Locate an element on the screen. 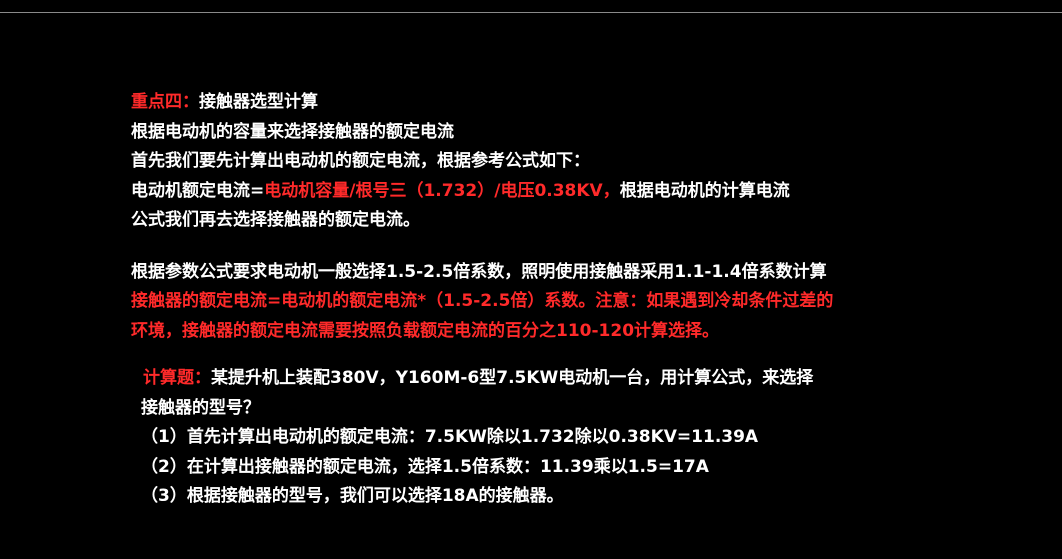 This screenshot has height=559, width=1062. section2-line3: 环境，接触器的额定电流需要按照负载额定电流的百分之110-120计算选择。 is located at coordinates (425, 330).